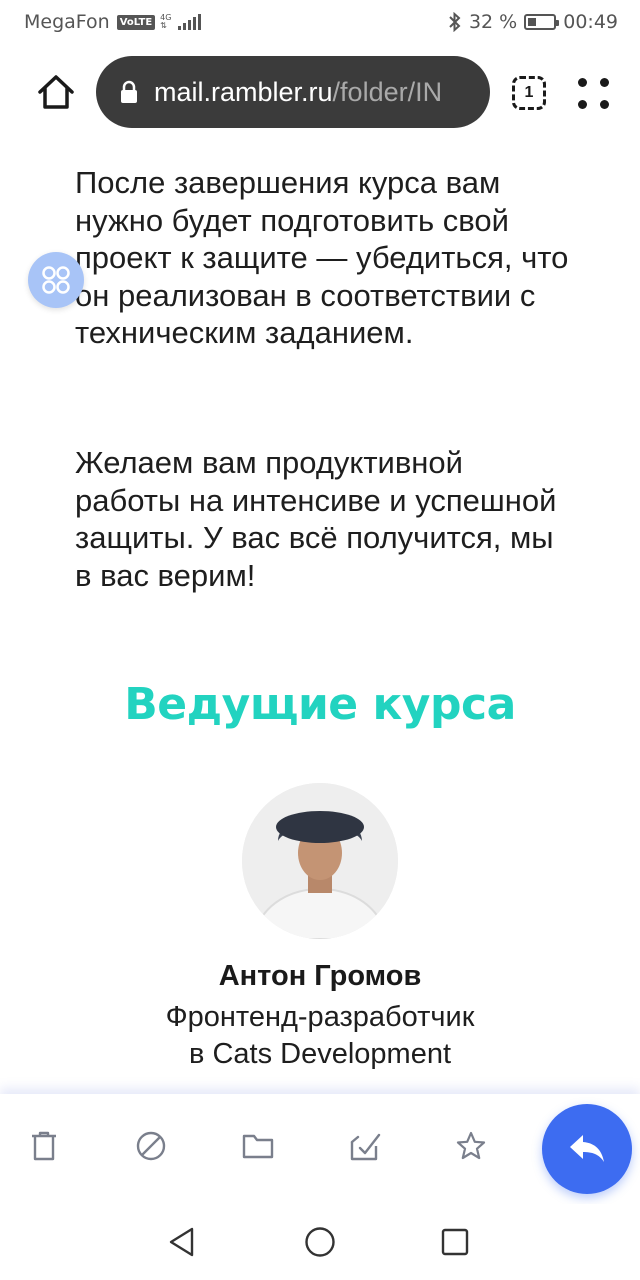  I want to click on apps-button, so click(56, 280).